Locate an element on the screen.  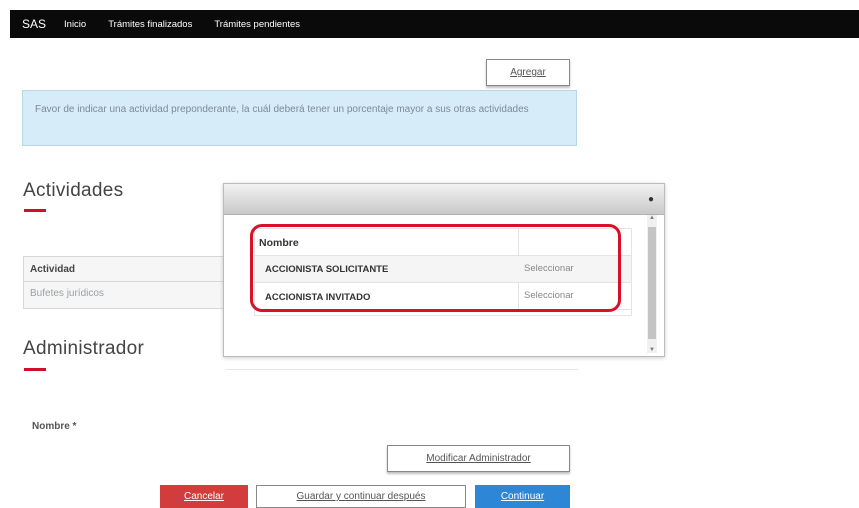
nav-tramites-finalizados: Trámites finalizados is located at coordinates (150, 24).